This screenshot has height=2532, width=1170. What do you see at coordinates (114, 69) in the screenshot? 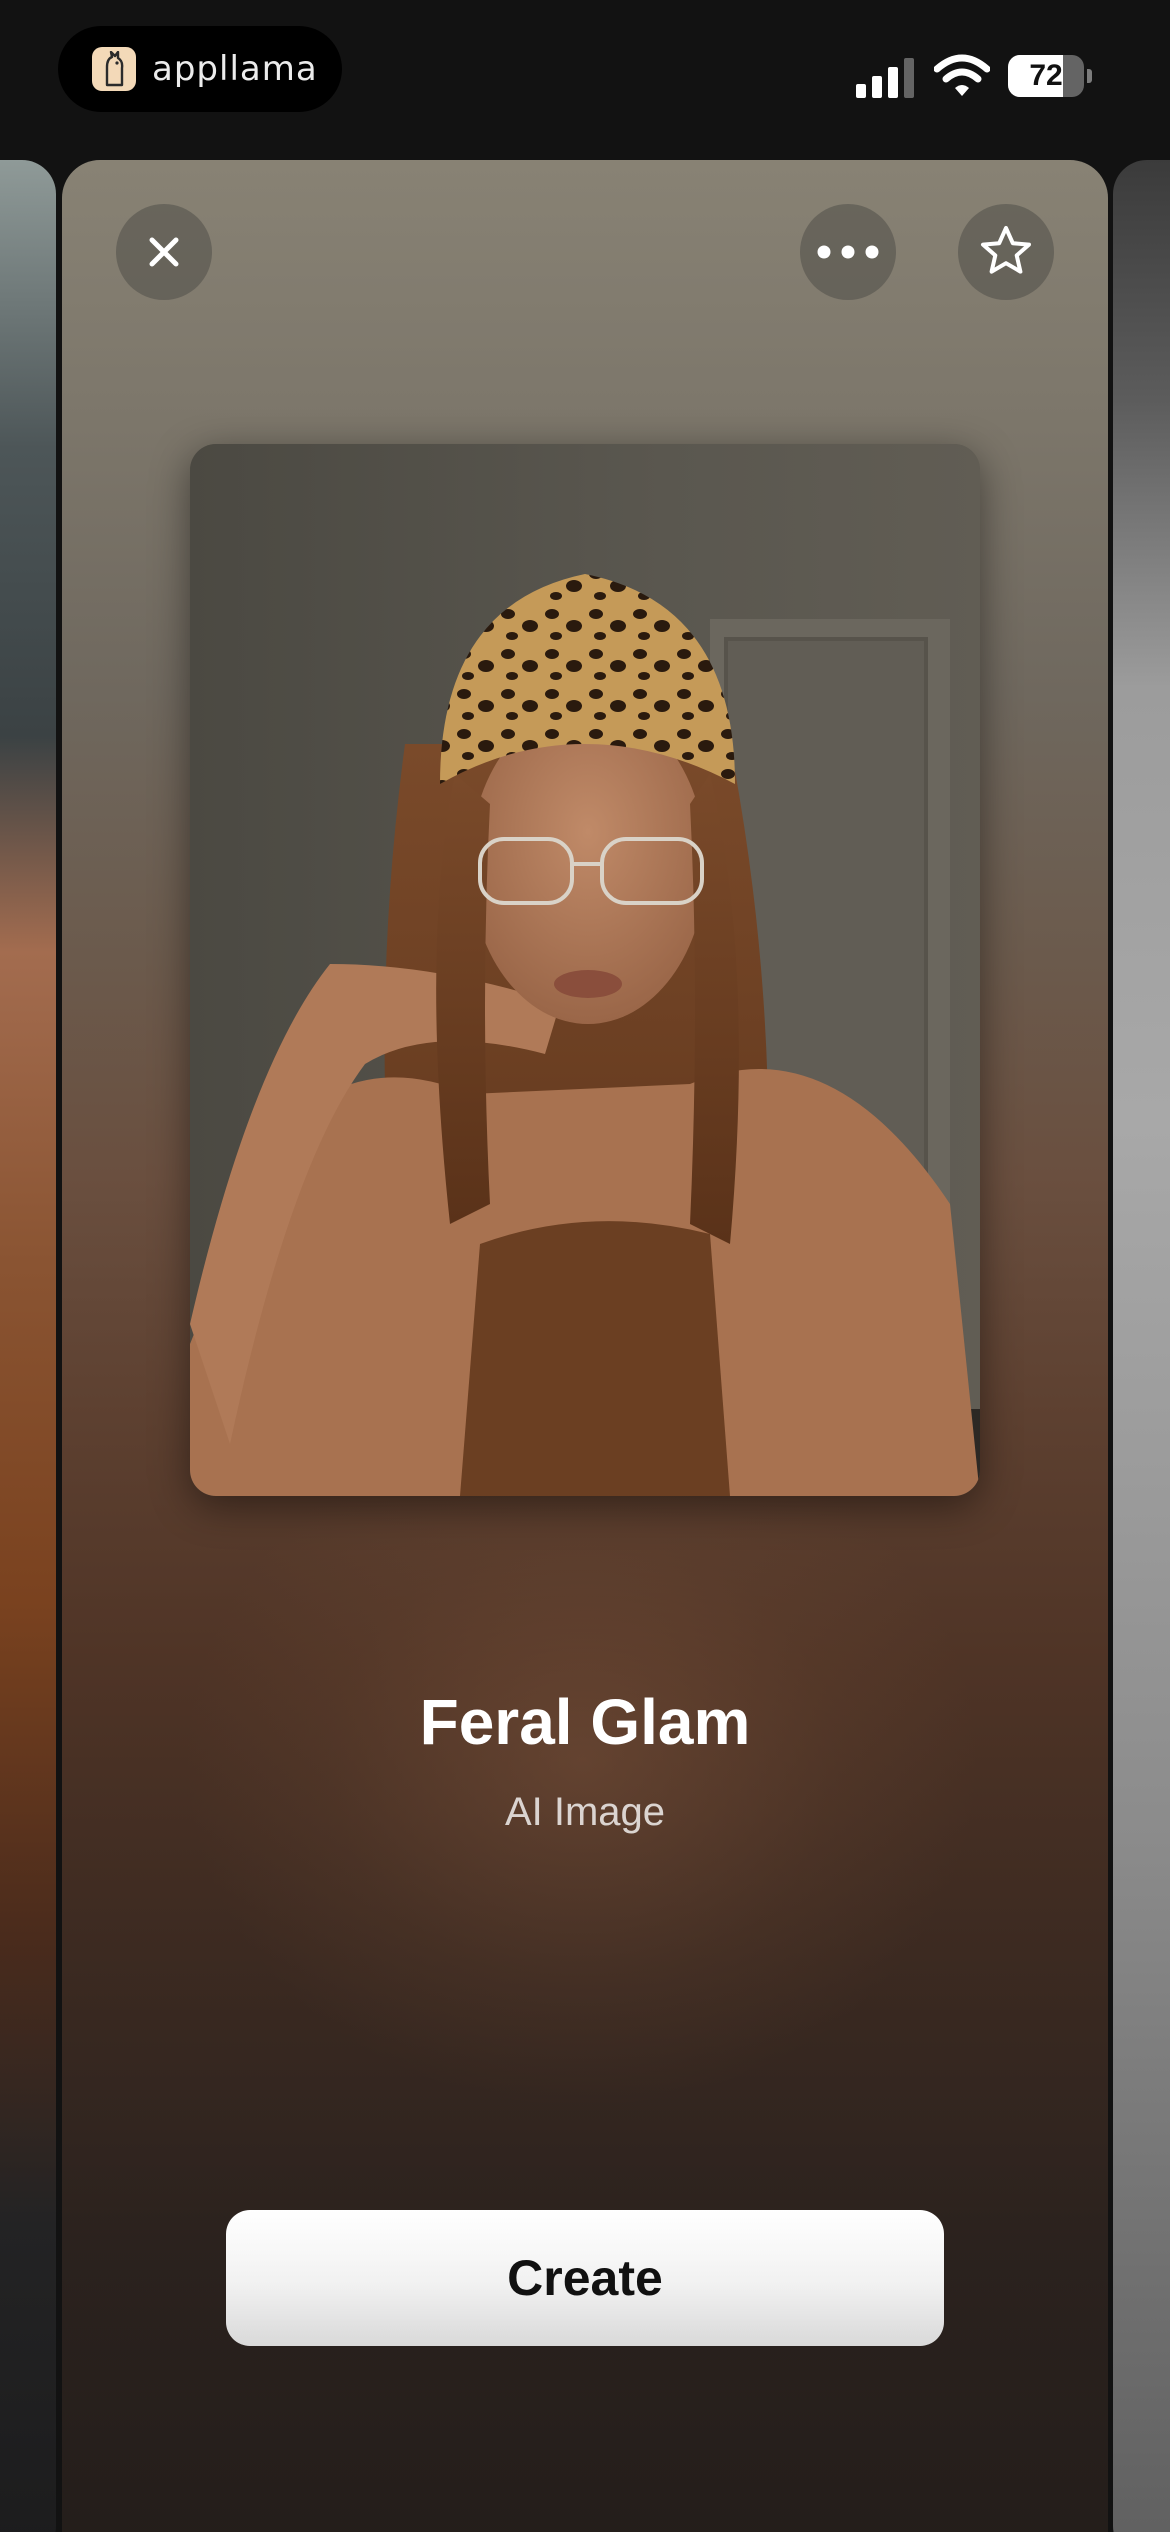
I see `app-logo-icon` at bounding box center [114, 69].